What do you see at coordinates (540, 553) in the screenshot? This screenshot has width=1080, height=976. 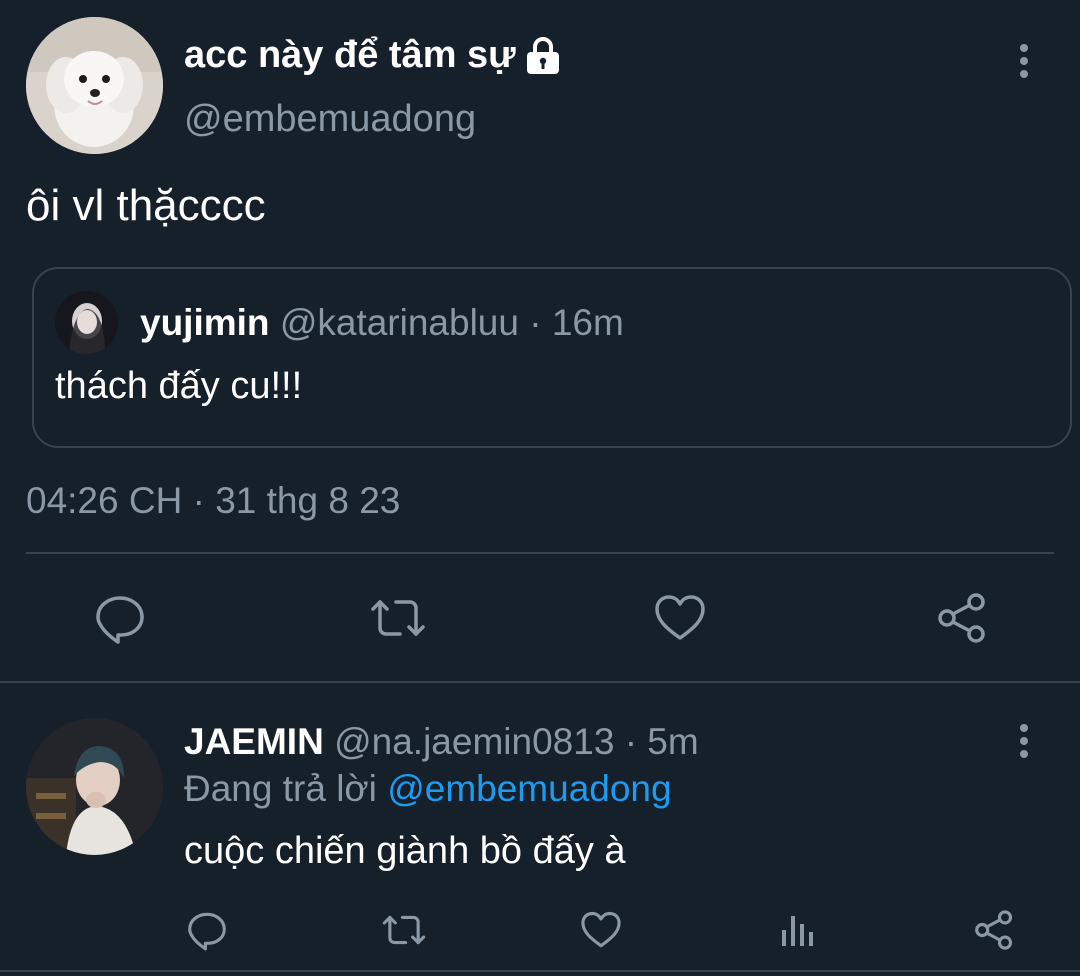 I see `divider` at bounding box center [540, 553].